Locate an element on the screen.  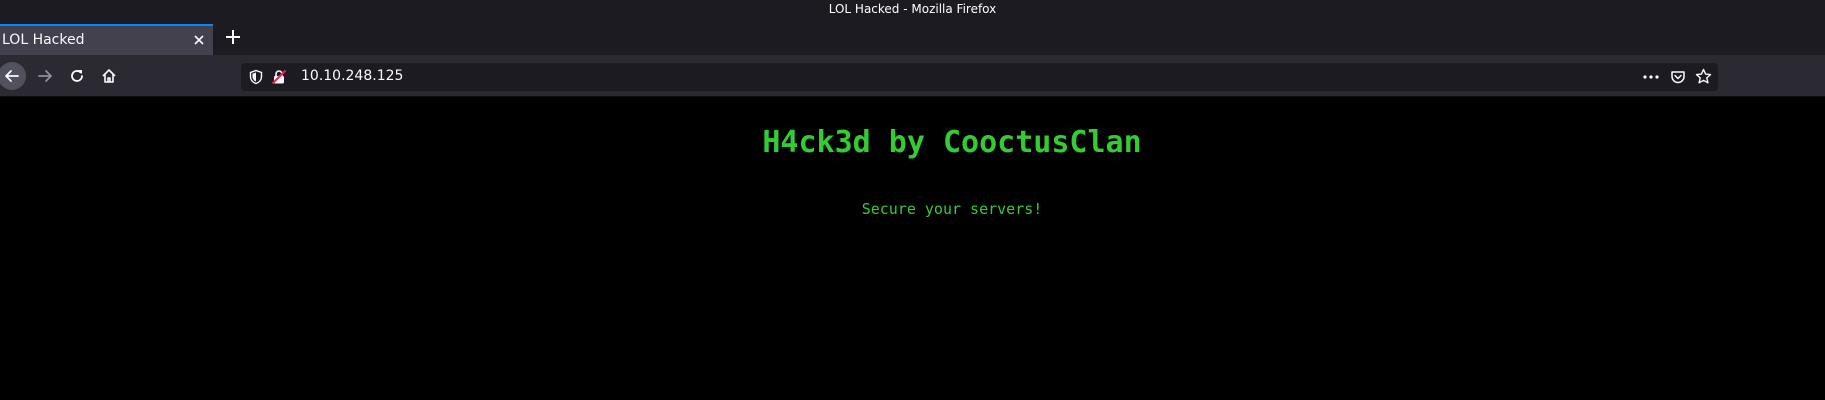
home-button is located at coordinates (109, 76).